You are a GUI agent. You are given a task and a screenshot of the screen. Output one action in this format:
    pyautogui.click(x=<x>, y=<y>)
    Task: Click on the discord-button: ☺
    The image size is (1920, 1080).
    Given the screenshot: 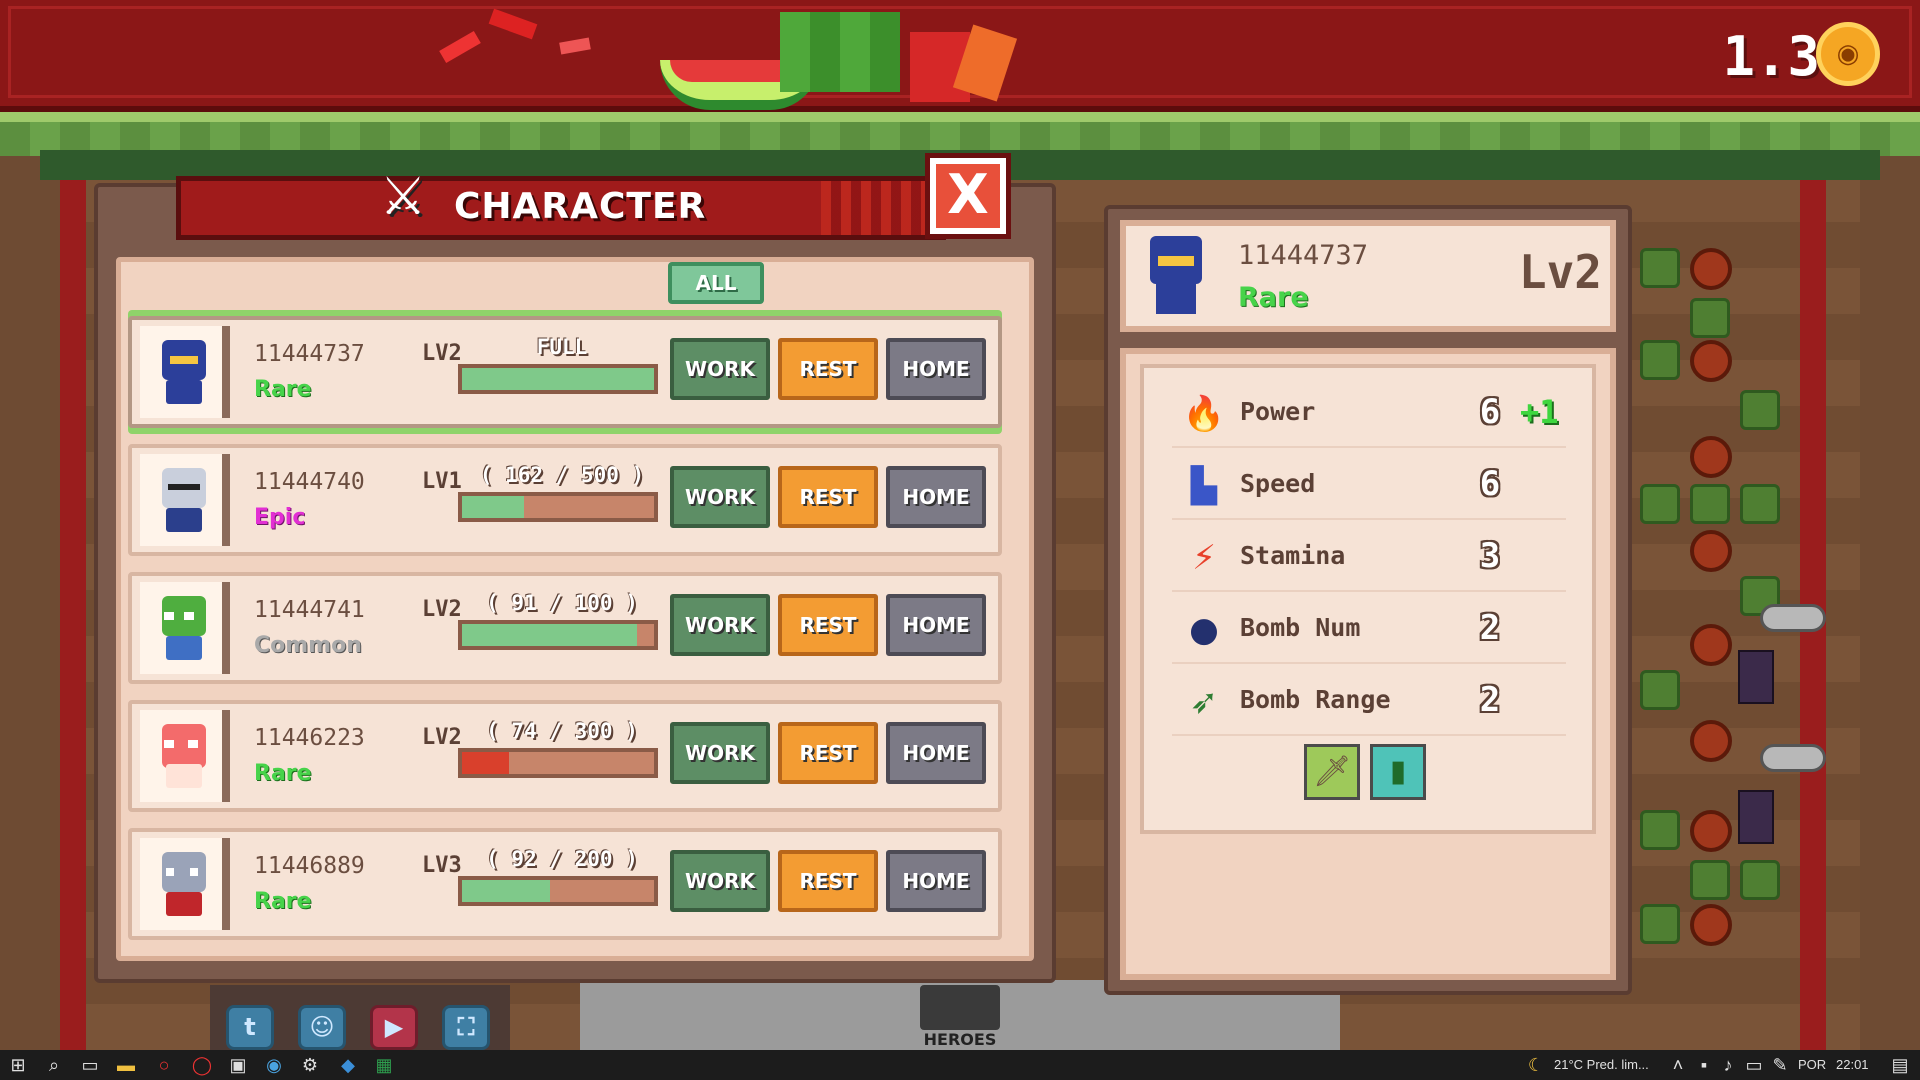 What is the action you would take?
    pyautogui.click(x=322, y=1027)
    